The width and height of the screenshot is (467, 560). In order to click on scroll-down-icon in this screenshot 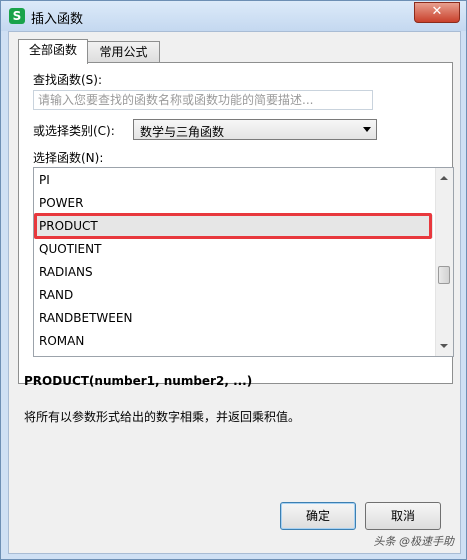, I will do `click(444, 346)`.